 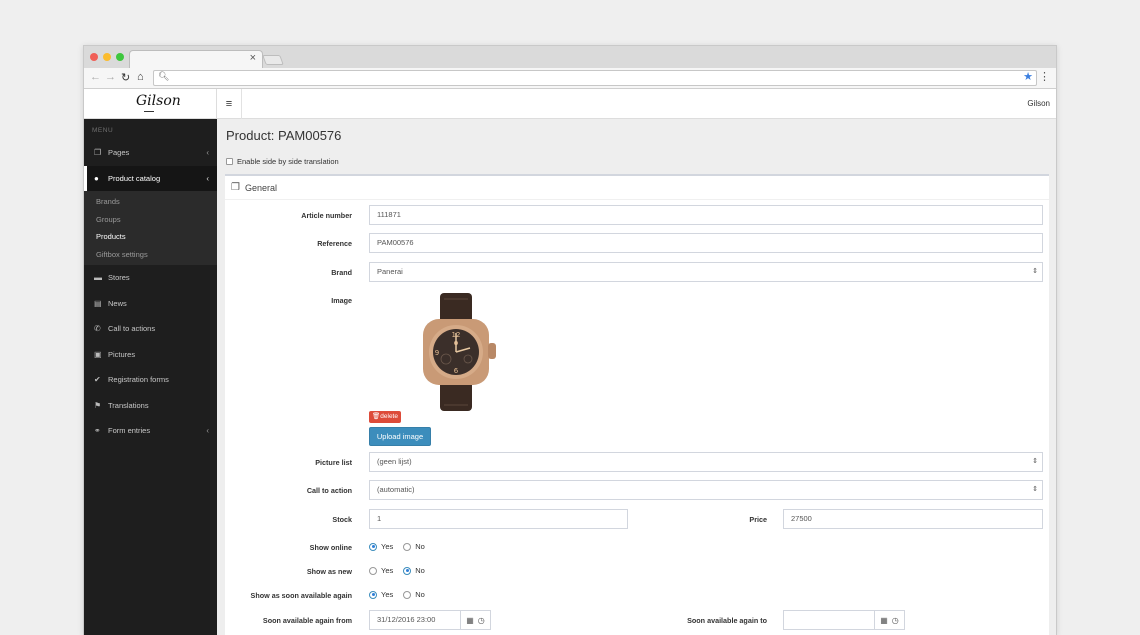 What do you see at coordinates (125, 77) in the screenshot?
I see `reload-icon: ↻` at bounding box center [125, 77].